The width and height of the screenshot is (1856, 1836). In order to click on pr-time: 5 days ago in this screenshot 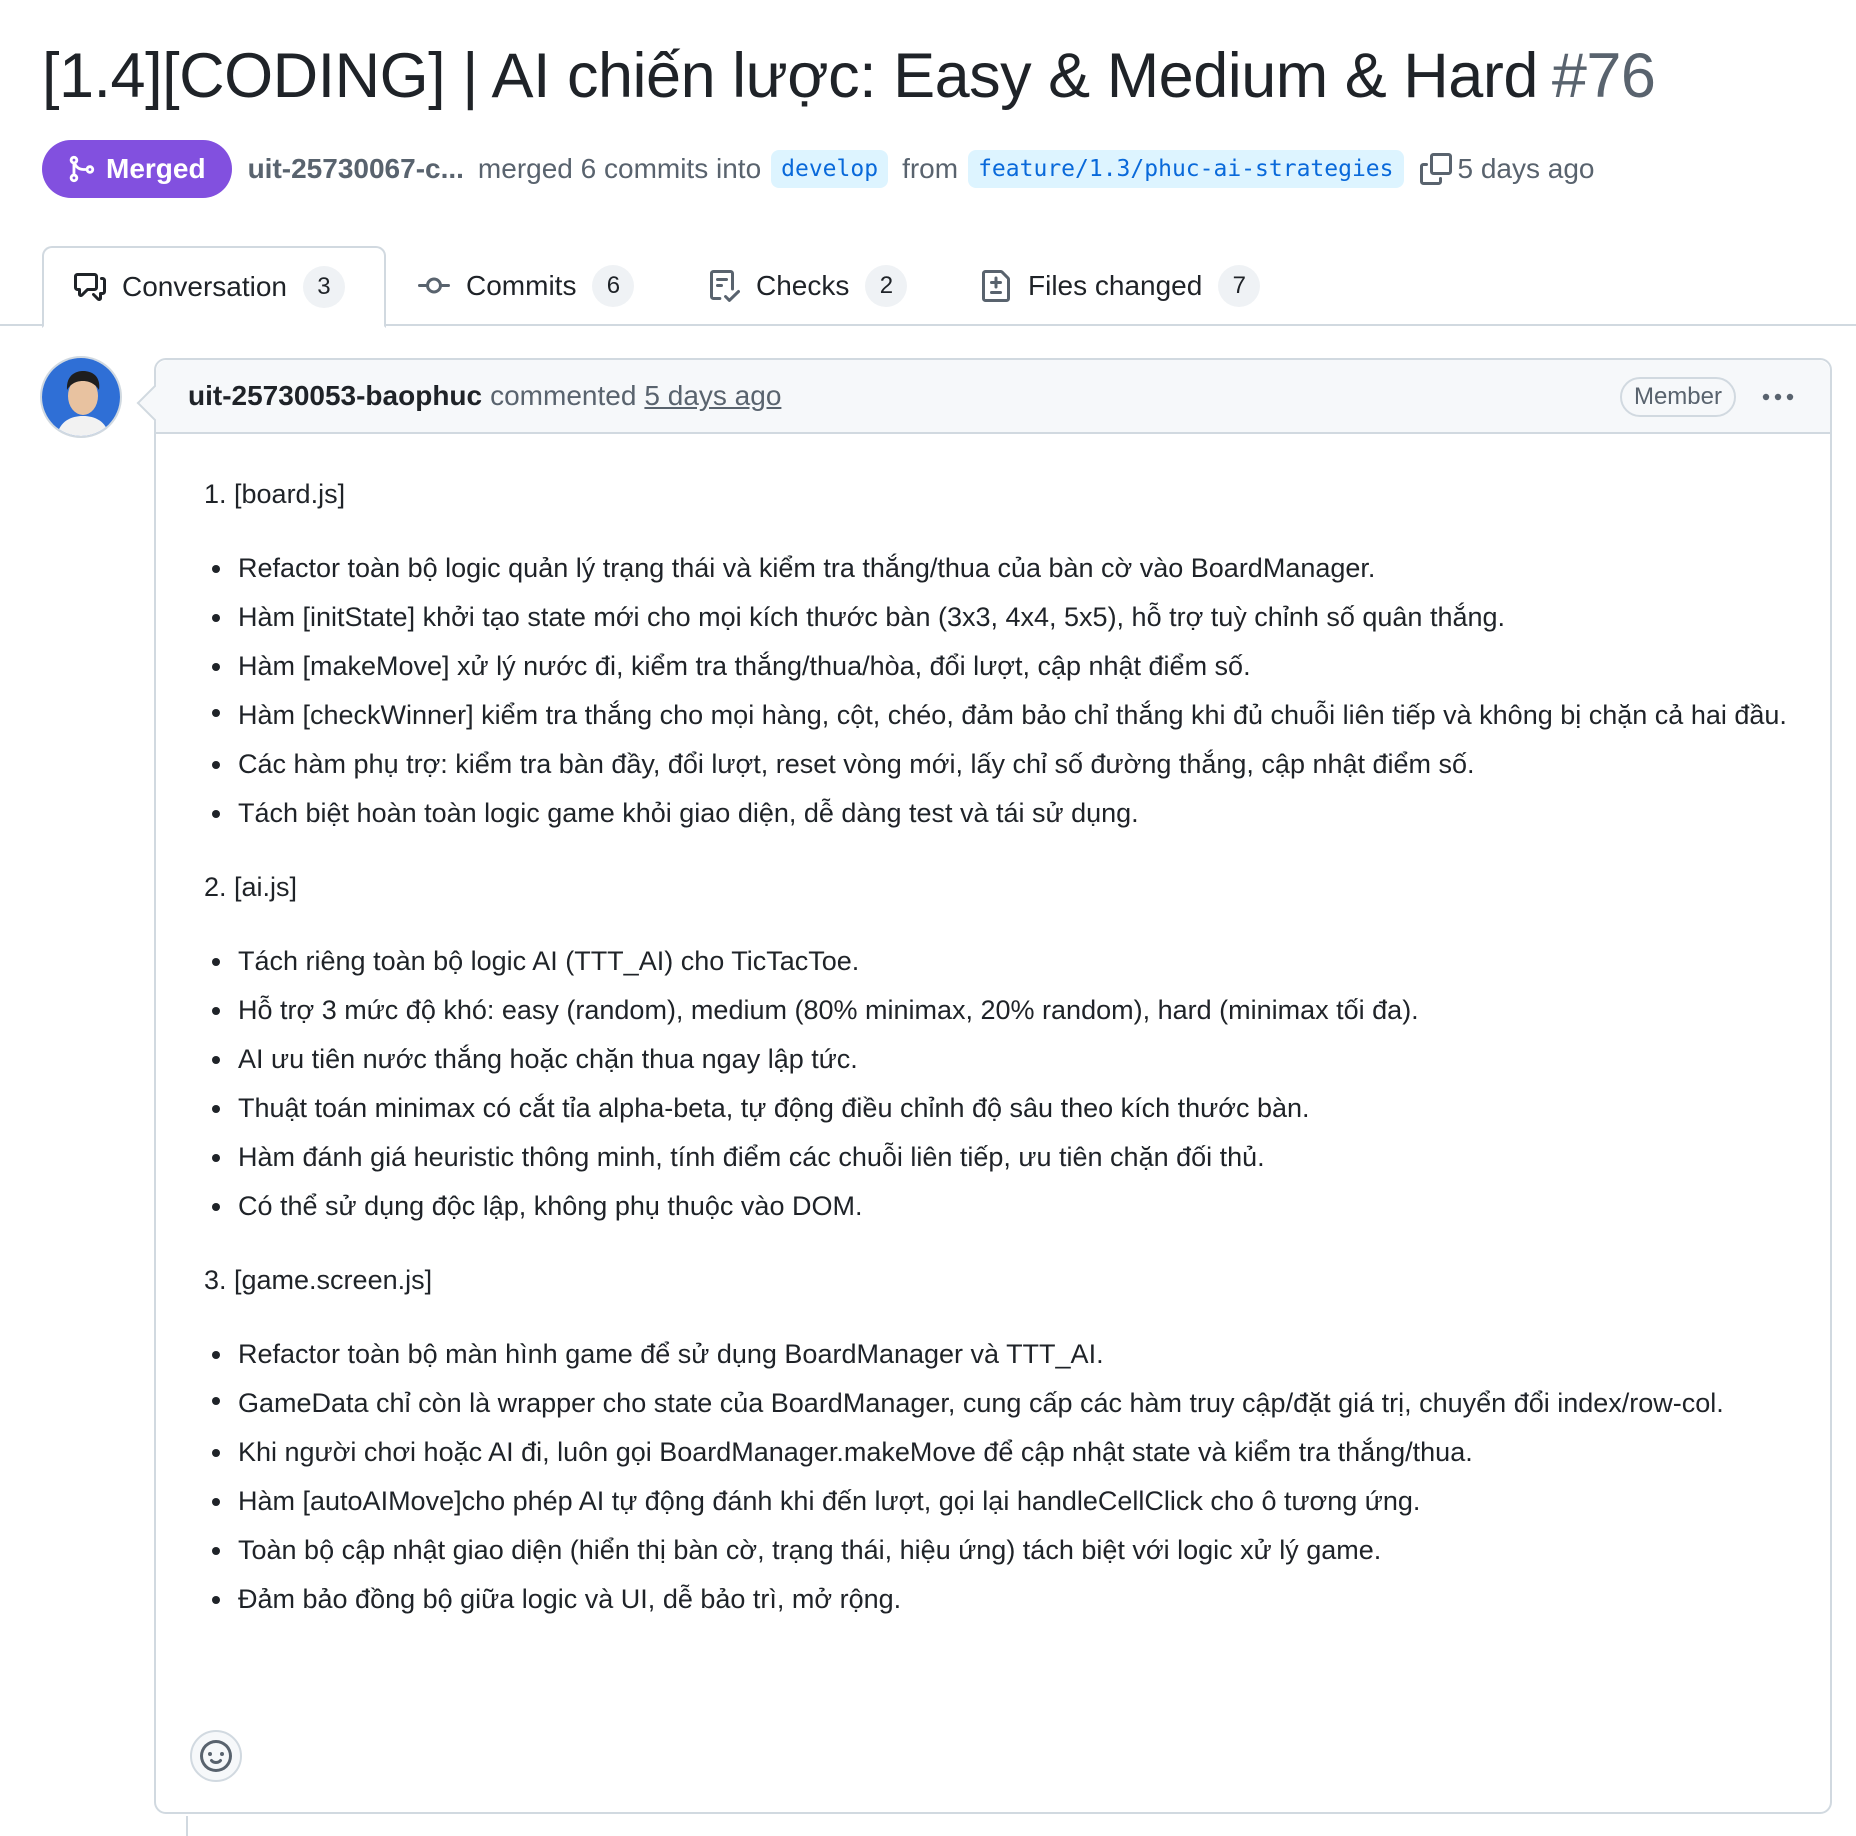, I will do `click(1526, 168)`.